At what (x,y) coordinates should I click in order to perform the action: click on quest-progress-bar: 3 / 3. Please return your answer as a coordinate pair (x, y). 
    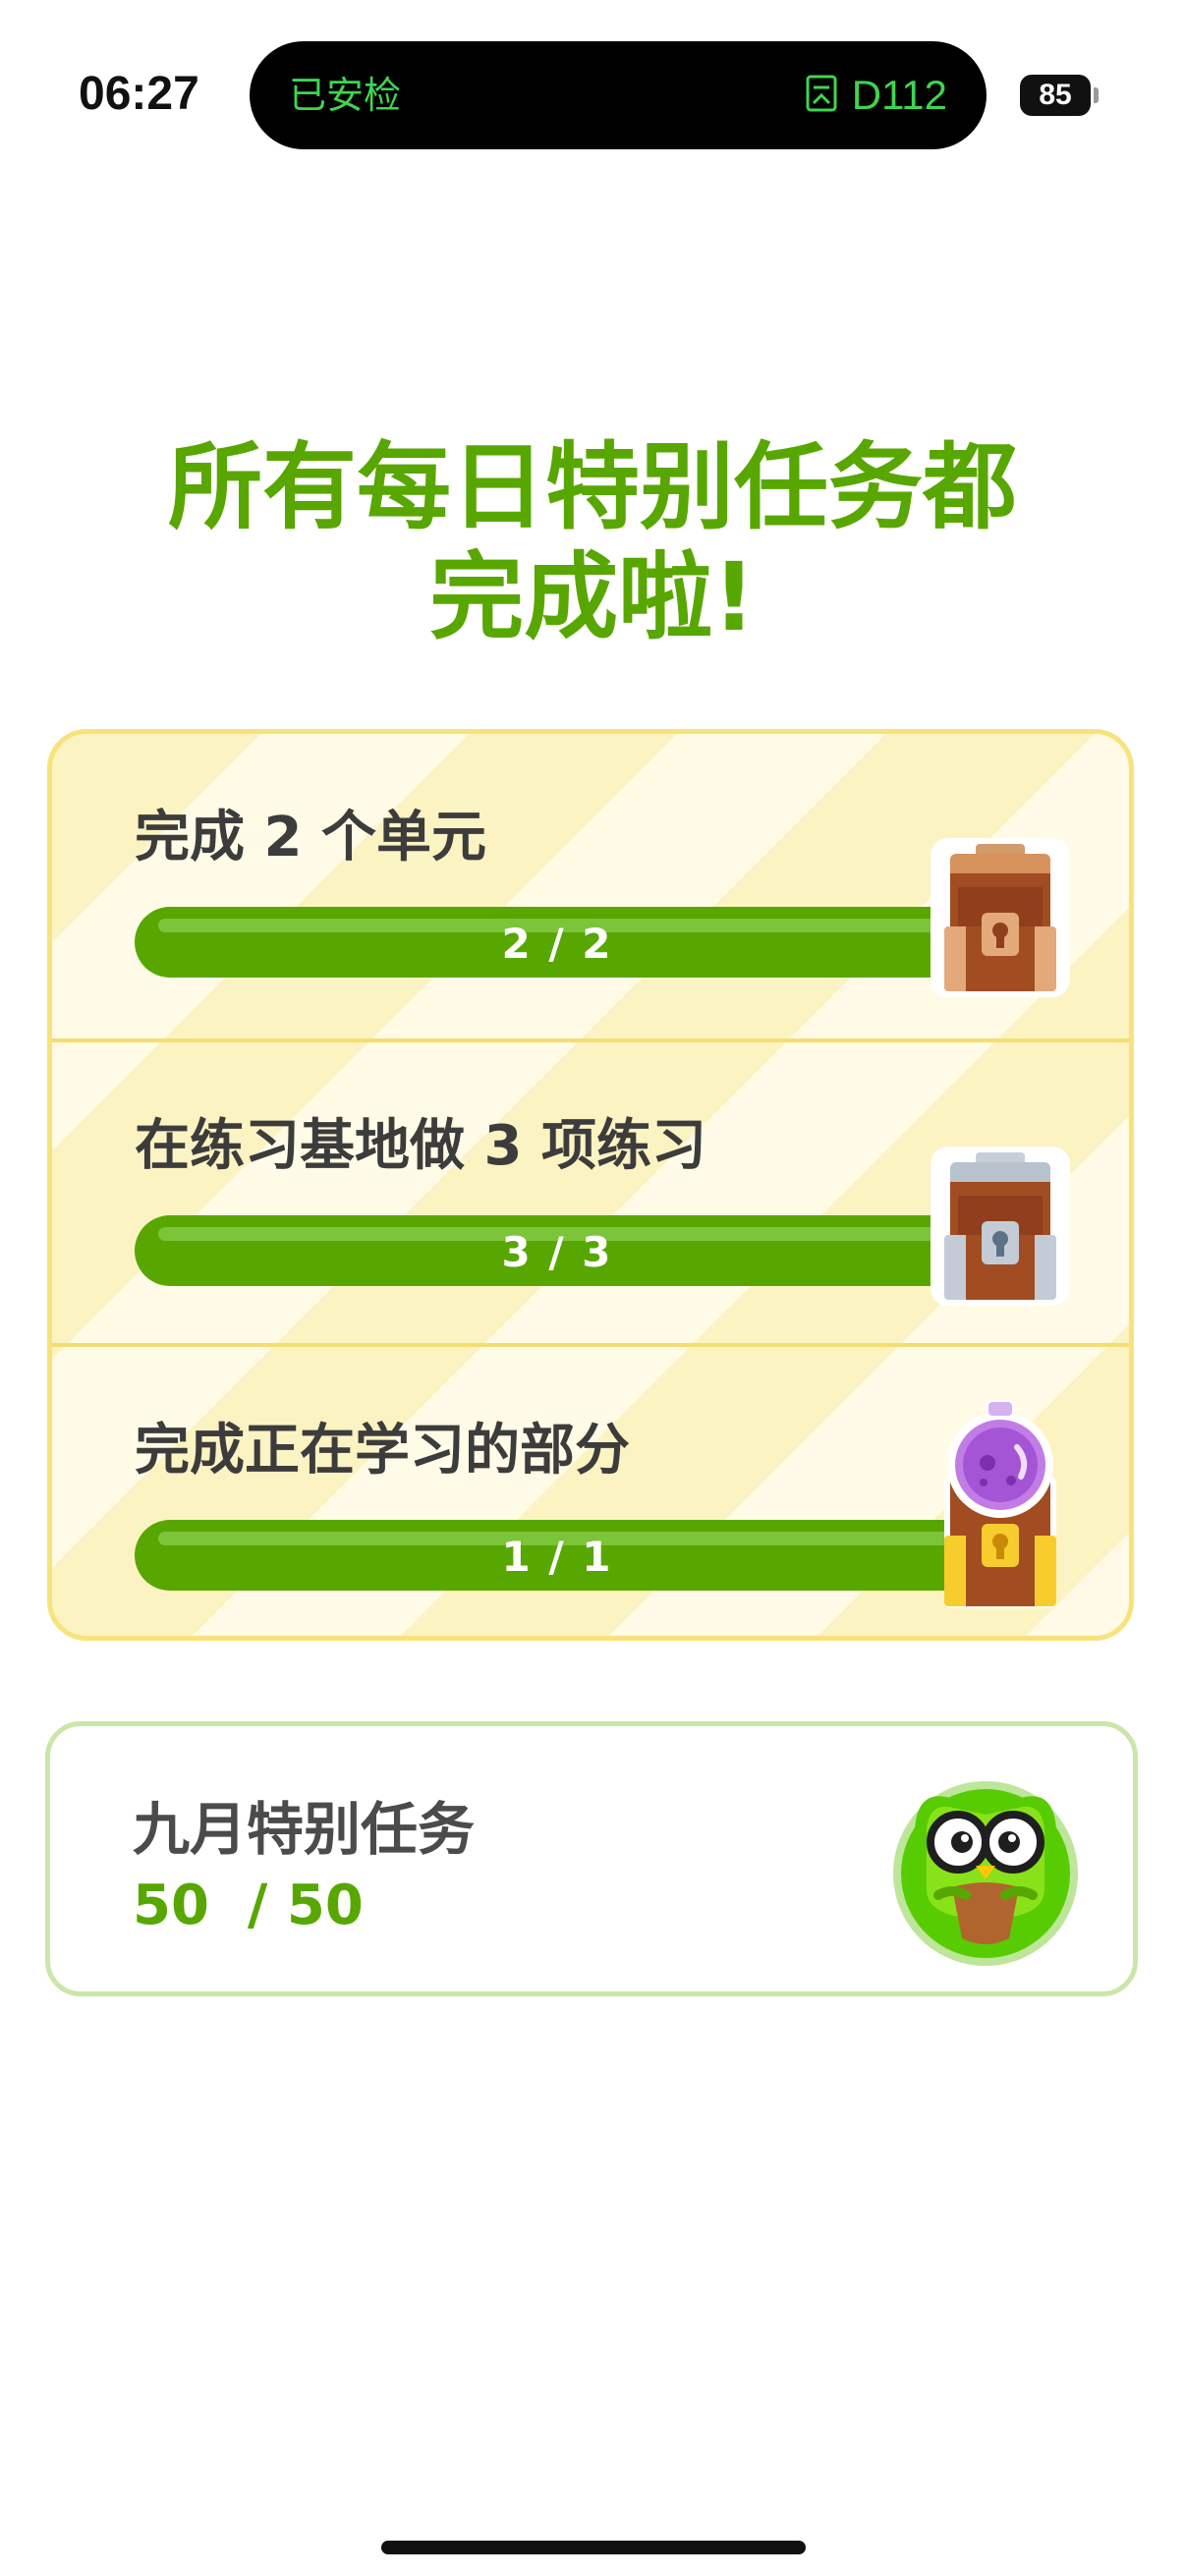
    Looking at the image, I should click on (558, 1250).